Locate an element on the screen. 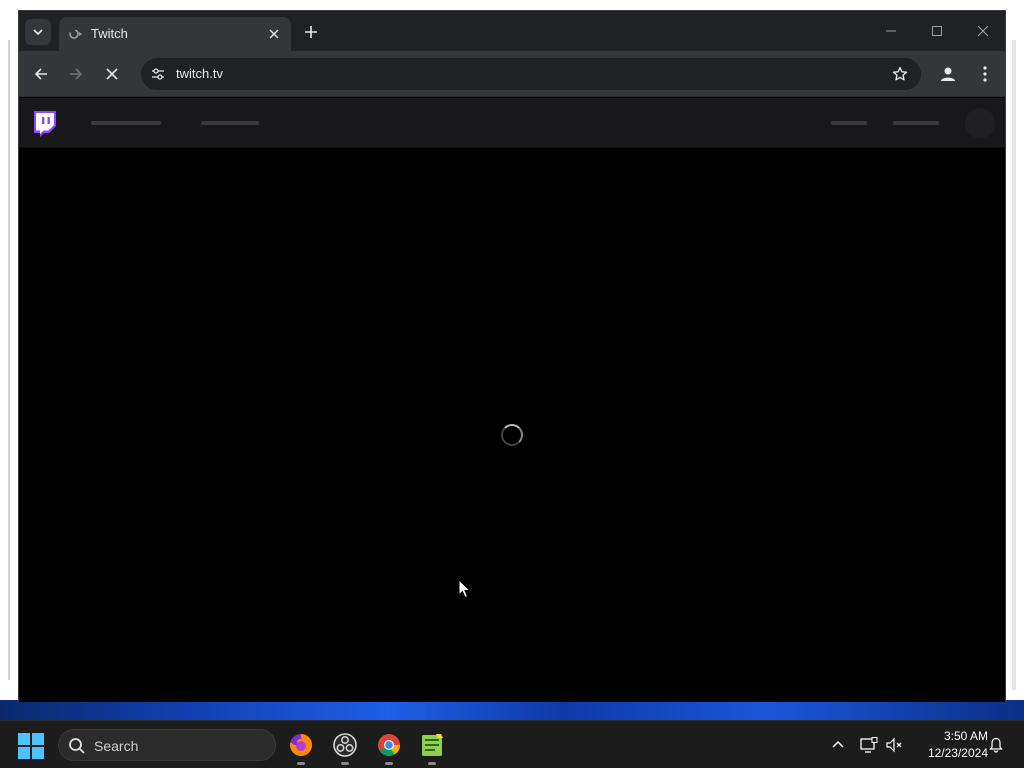 This screenshot has height=768, width=1024. tab-strip: Twitch is located at coordinates (512, 31).